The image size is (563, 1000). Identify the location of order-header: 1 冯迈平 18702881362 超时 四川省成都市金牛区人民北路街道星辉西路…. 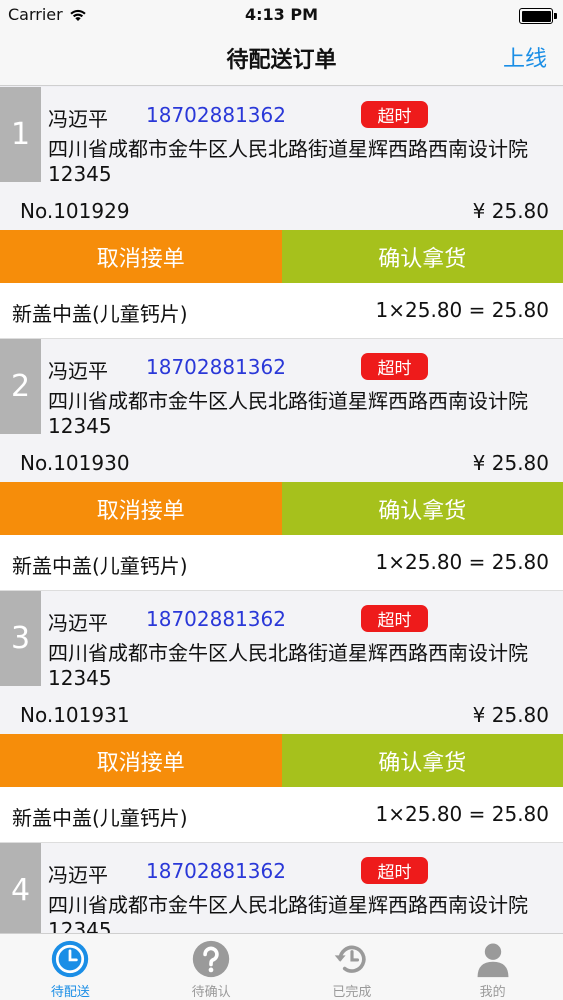
(281, 158).